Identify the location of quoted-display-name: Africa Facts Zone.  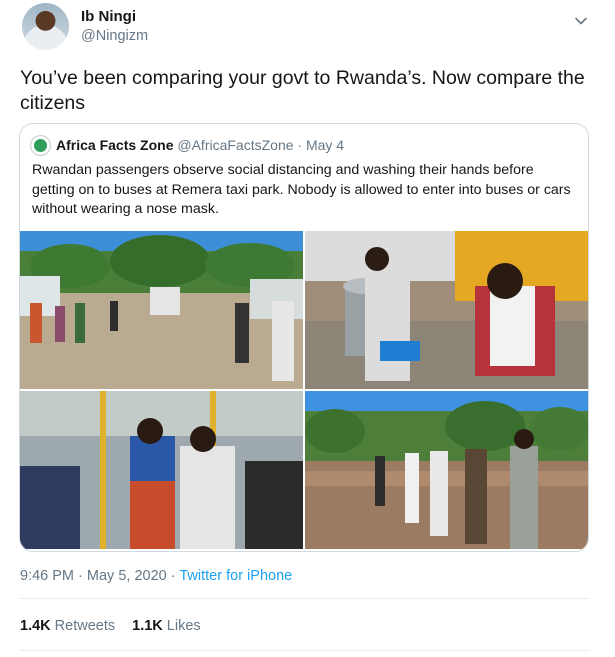
(114, 145).